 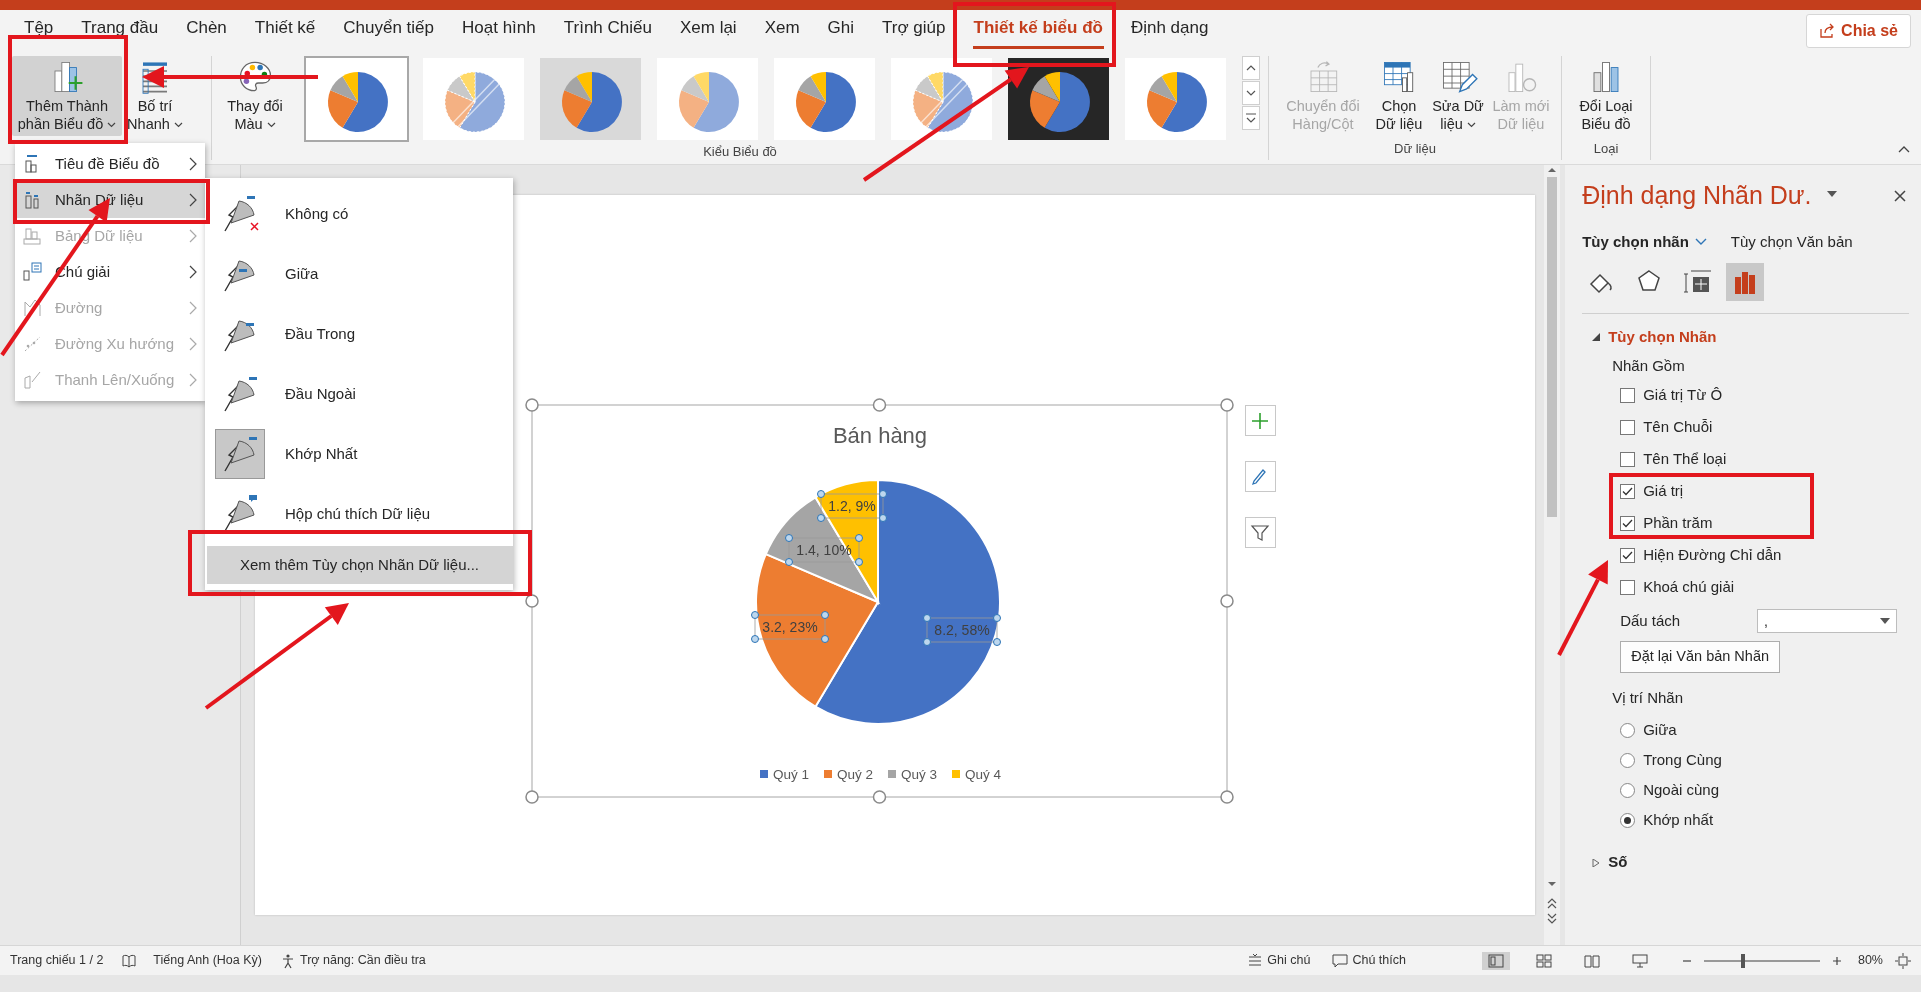 I want to click on ribbon-tab: Xem, so click(x=782, y=30).